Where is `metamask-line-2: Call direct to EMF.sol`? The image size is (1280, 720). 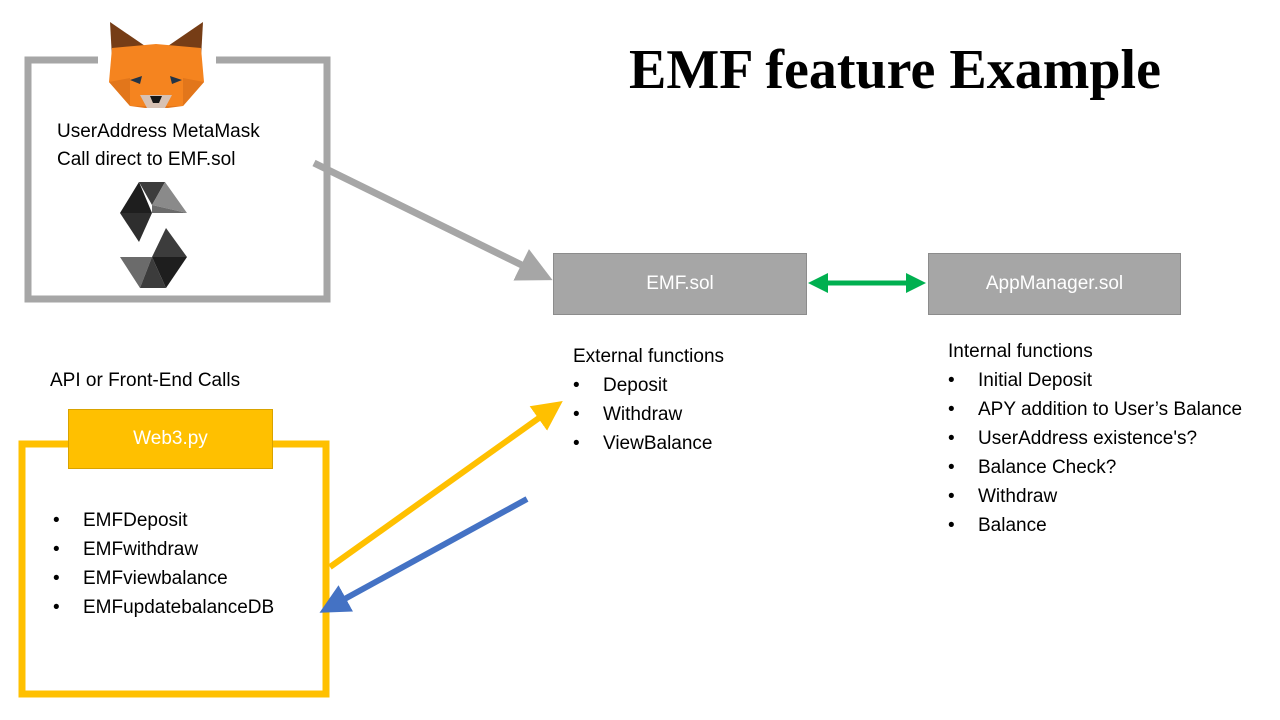 metamask-line-2: Call direct to EMF.sol is located at coordinates (146, 159).